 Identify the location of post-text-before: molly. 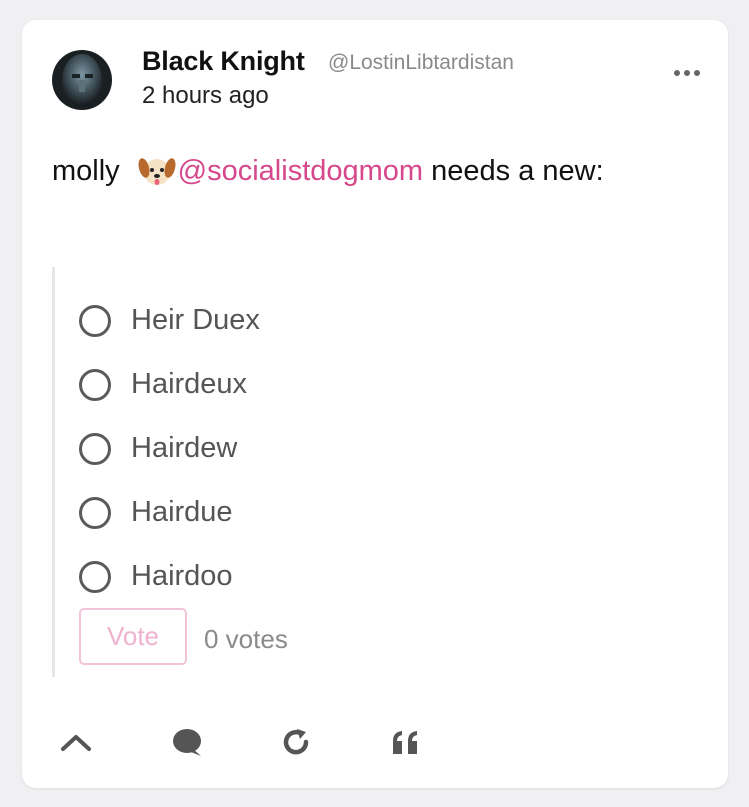
(86, 170).